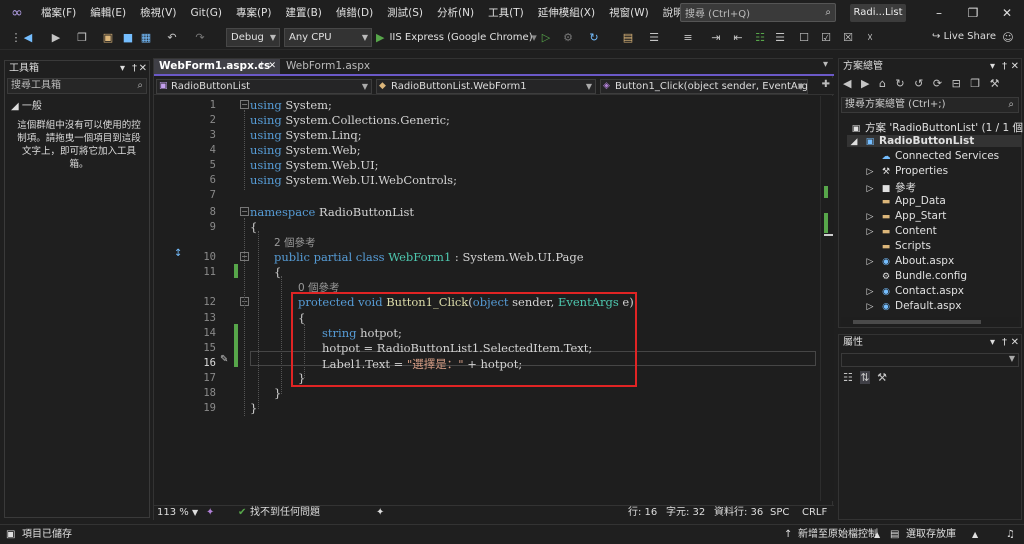  I want to click on menu-git: Git(G), so click(206, 13).